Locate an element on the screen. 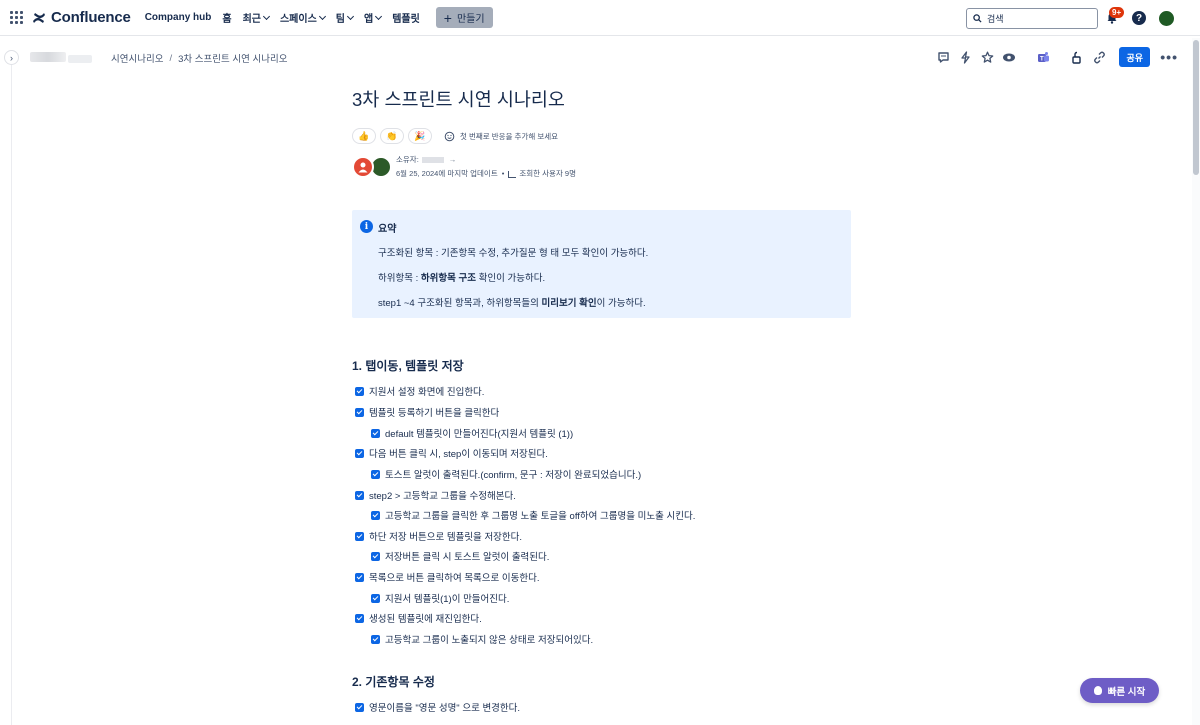 The image size is (1200, 725). nav-apps: 앱 is located at coordinates (373, 17).